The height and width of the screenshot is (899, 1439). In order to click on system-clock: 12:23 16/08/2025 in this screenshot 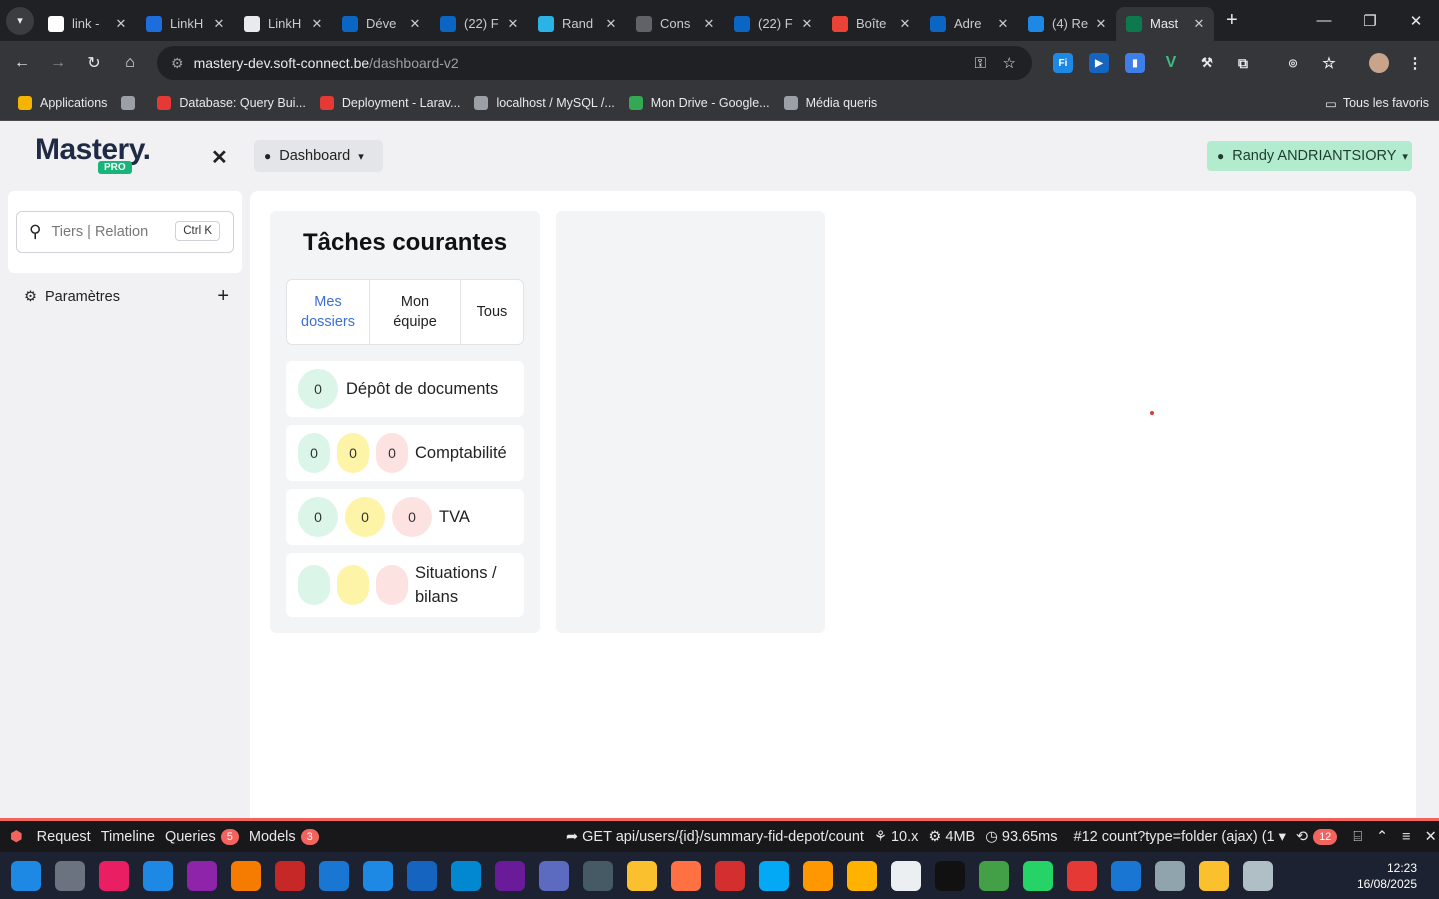, I will do `click(1387, 876)`.